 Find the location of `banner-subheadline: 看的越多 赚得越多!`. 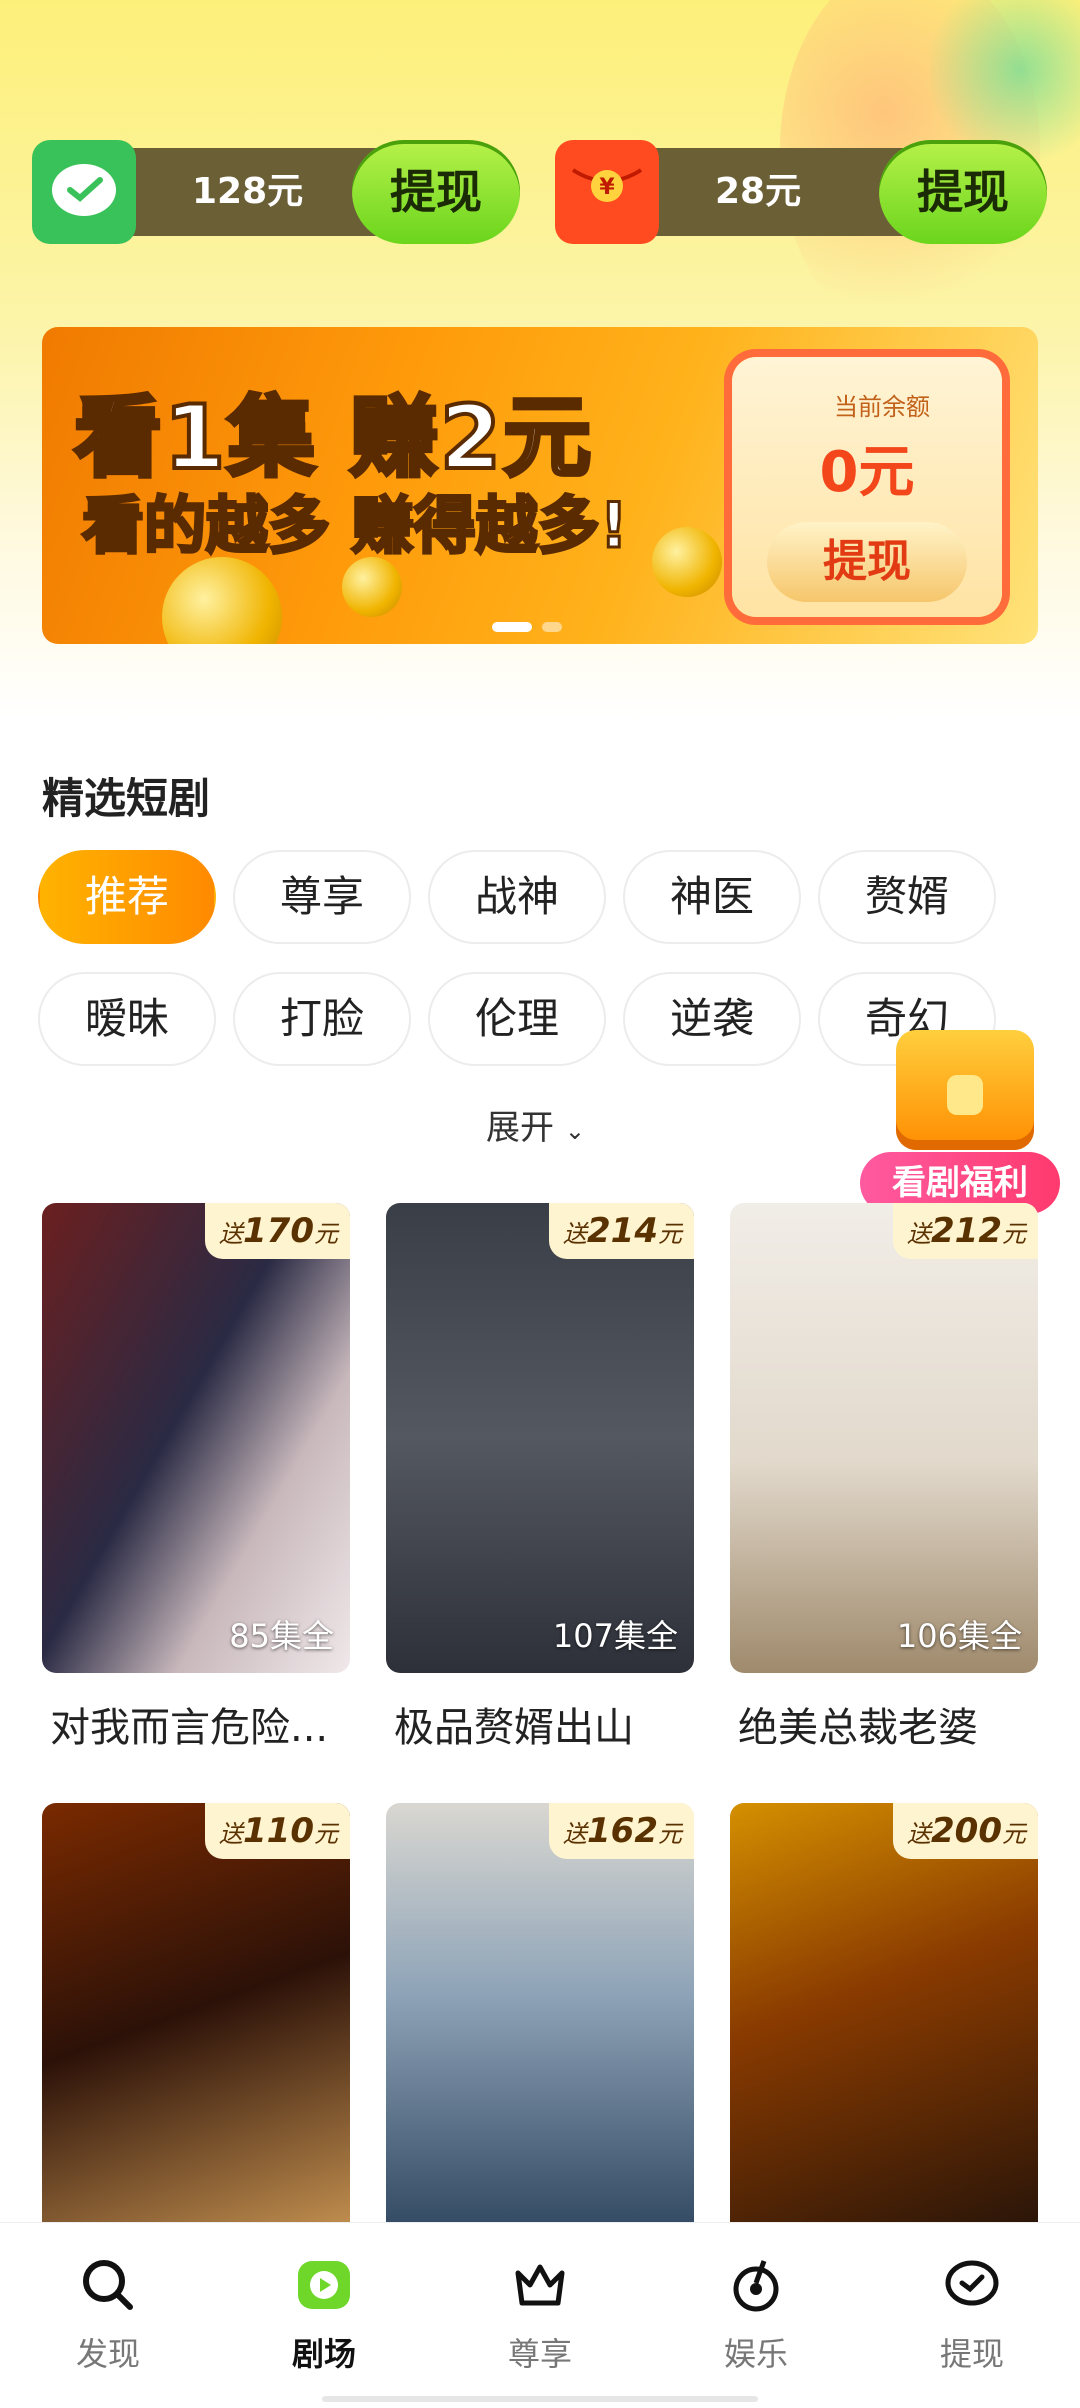

banner-subheadline: 看的越多 赚得越多! is located at coordinates (355, 526).